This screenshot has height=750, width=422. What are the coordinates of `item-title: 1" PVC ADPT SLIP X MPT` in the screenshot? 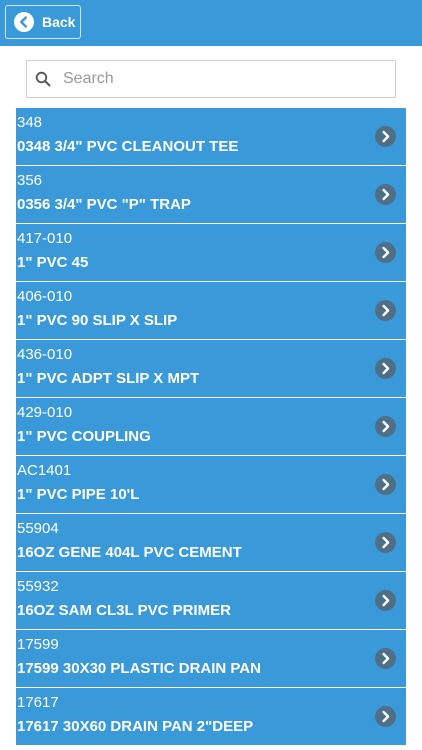 It's located at (108, 378).